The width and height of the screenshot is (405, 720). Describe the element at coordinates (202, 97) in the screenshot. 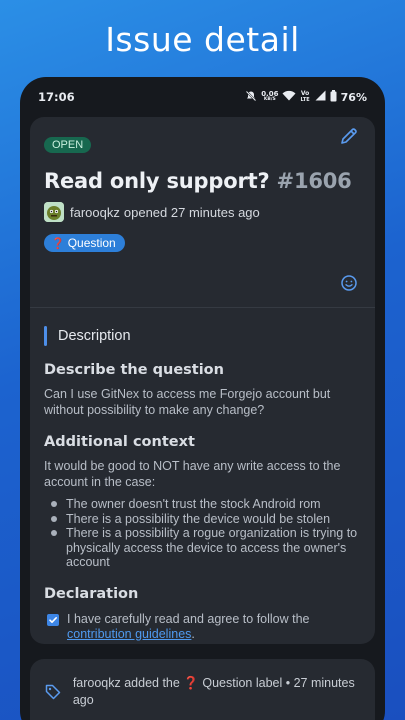

I see `status-bar: 17:06 0.06 KB/S Vo LTE 76%` at that location.